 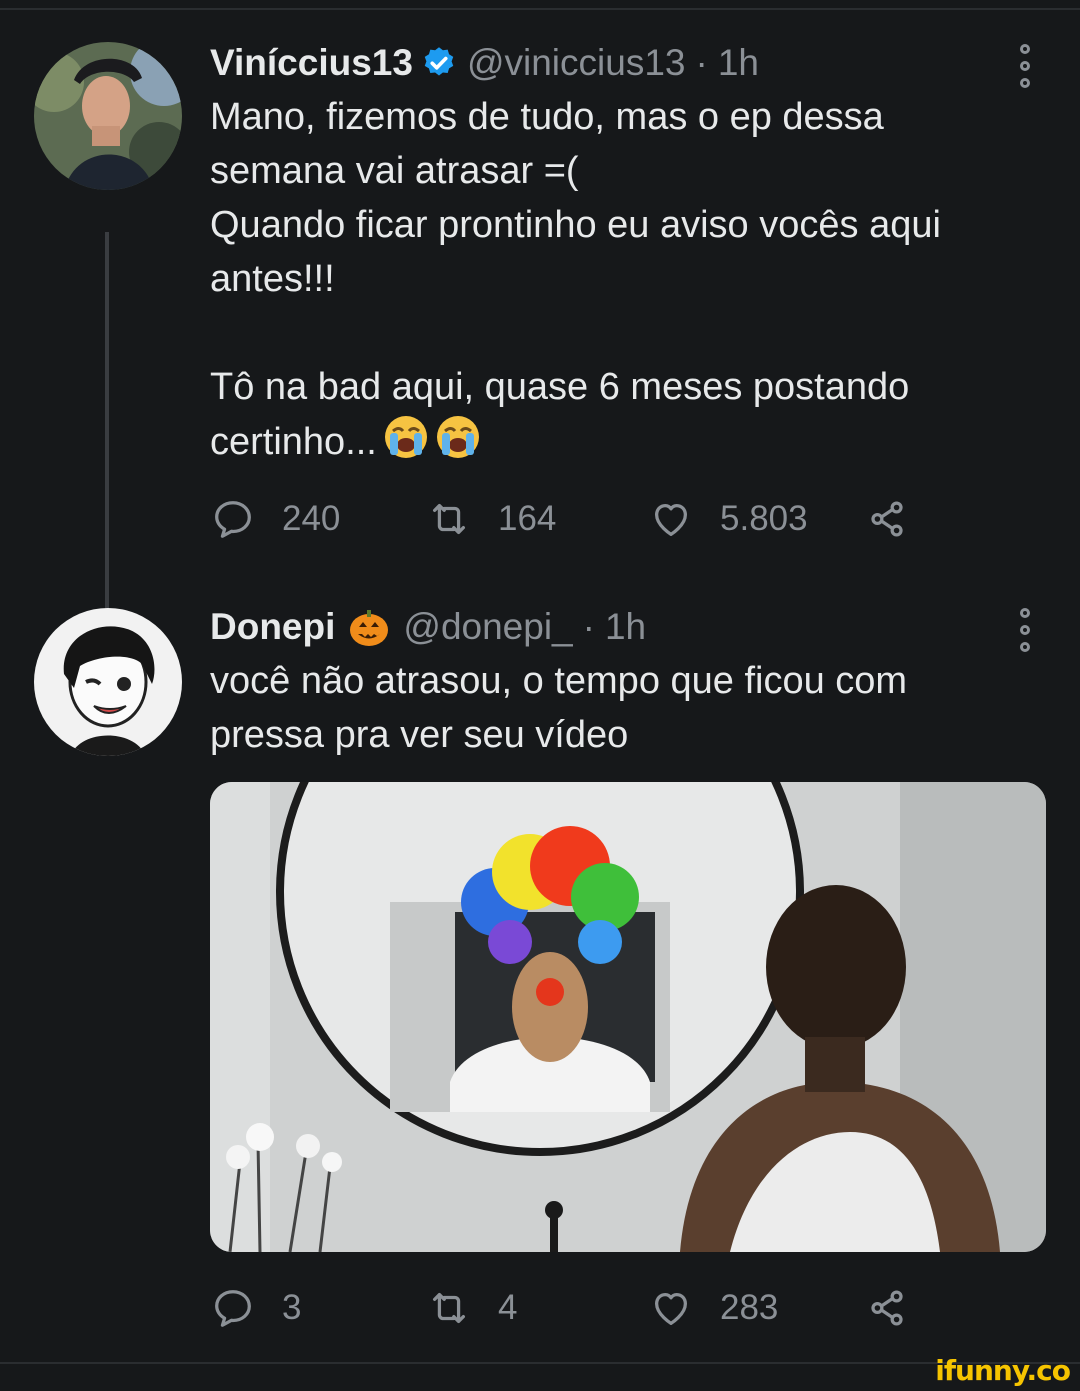 What do you see at coordinates (318, 1308) in the screenshot?
I see `reply-button: 3` at bounding box center [318, 1308].